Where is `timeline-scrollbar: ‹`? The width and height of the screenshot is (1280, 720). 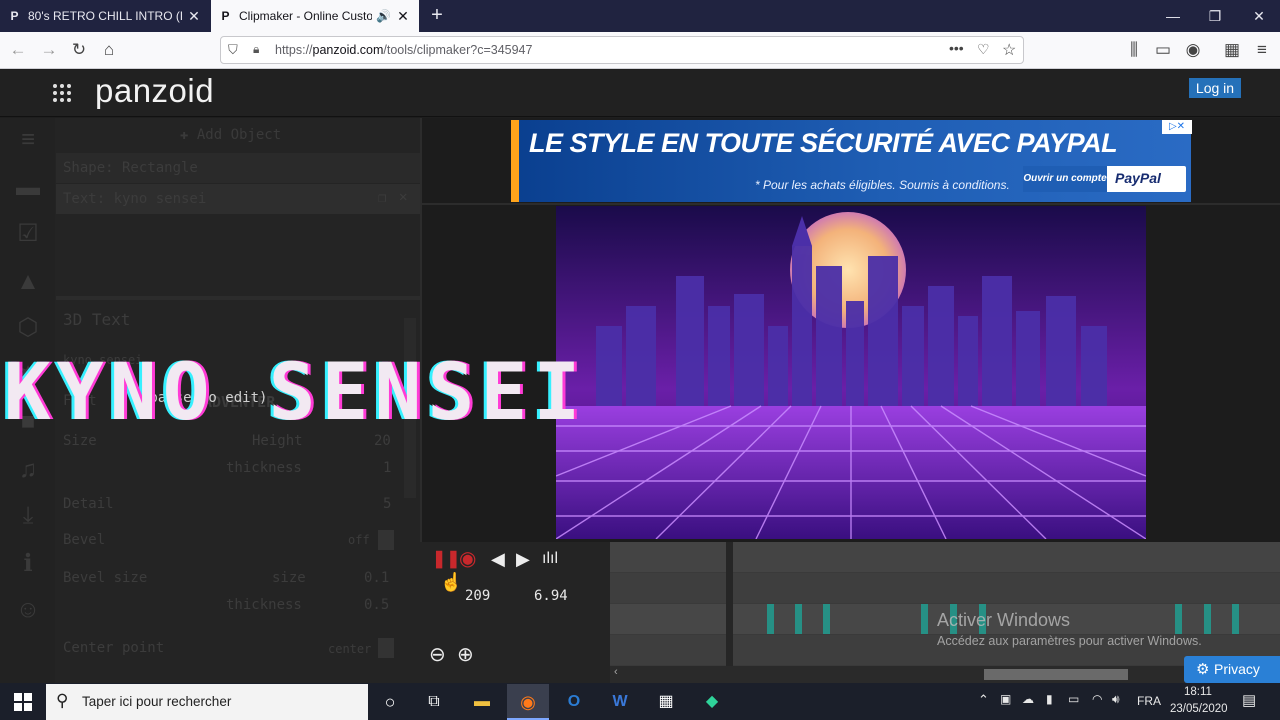
timeline-scrollbar: ‹ is located at coordinates (945, 674).